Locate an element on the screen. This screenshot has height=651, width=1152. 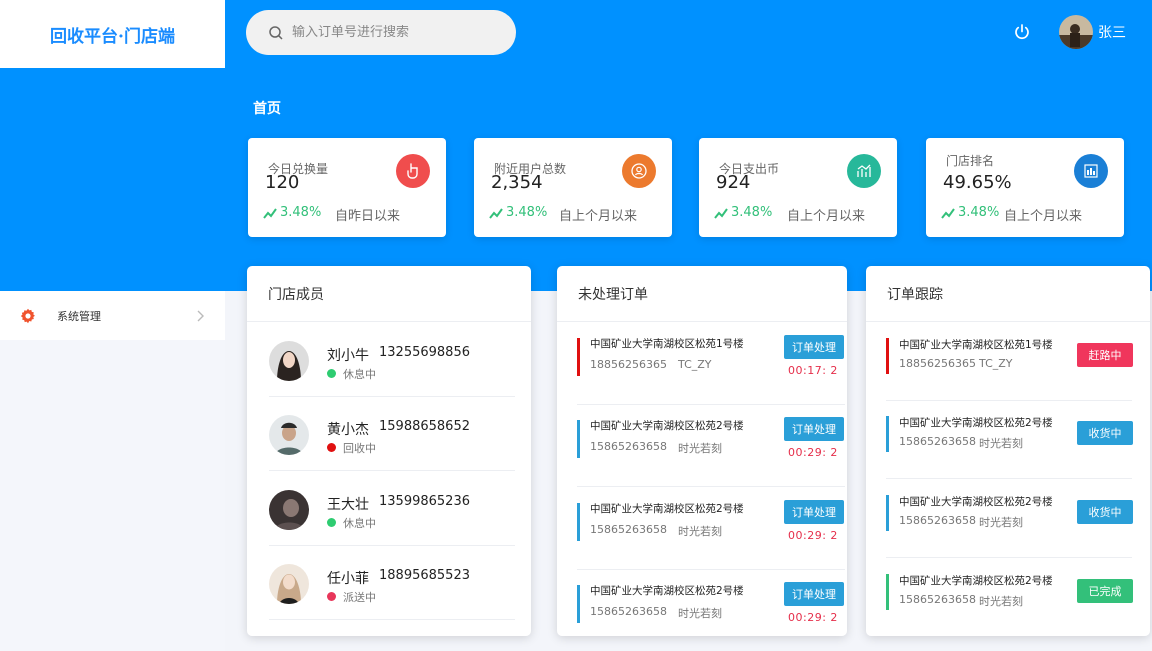
search-box is located at coordinates (381, 32).